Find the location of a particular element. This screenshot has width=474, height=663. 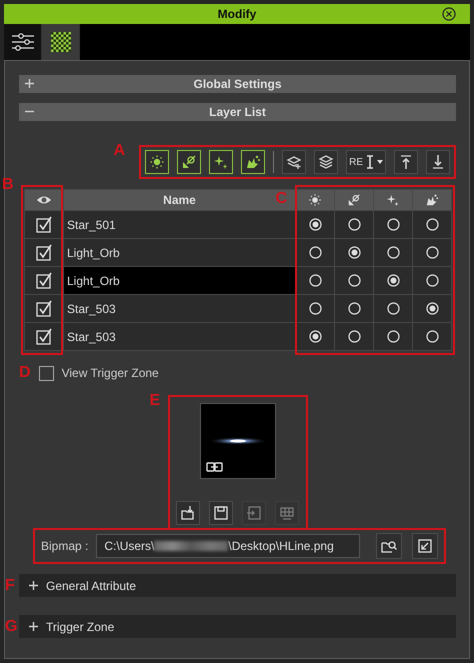

section-header: Global Settings is located at coordinates (237, 84).